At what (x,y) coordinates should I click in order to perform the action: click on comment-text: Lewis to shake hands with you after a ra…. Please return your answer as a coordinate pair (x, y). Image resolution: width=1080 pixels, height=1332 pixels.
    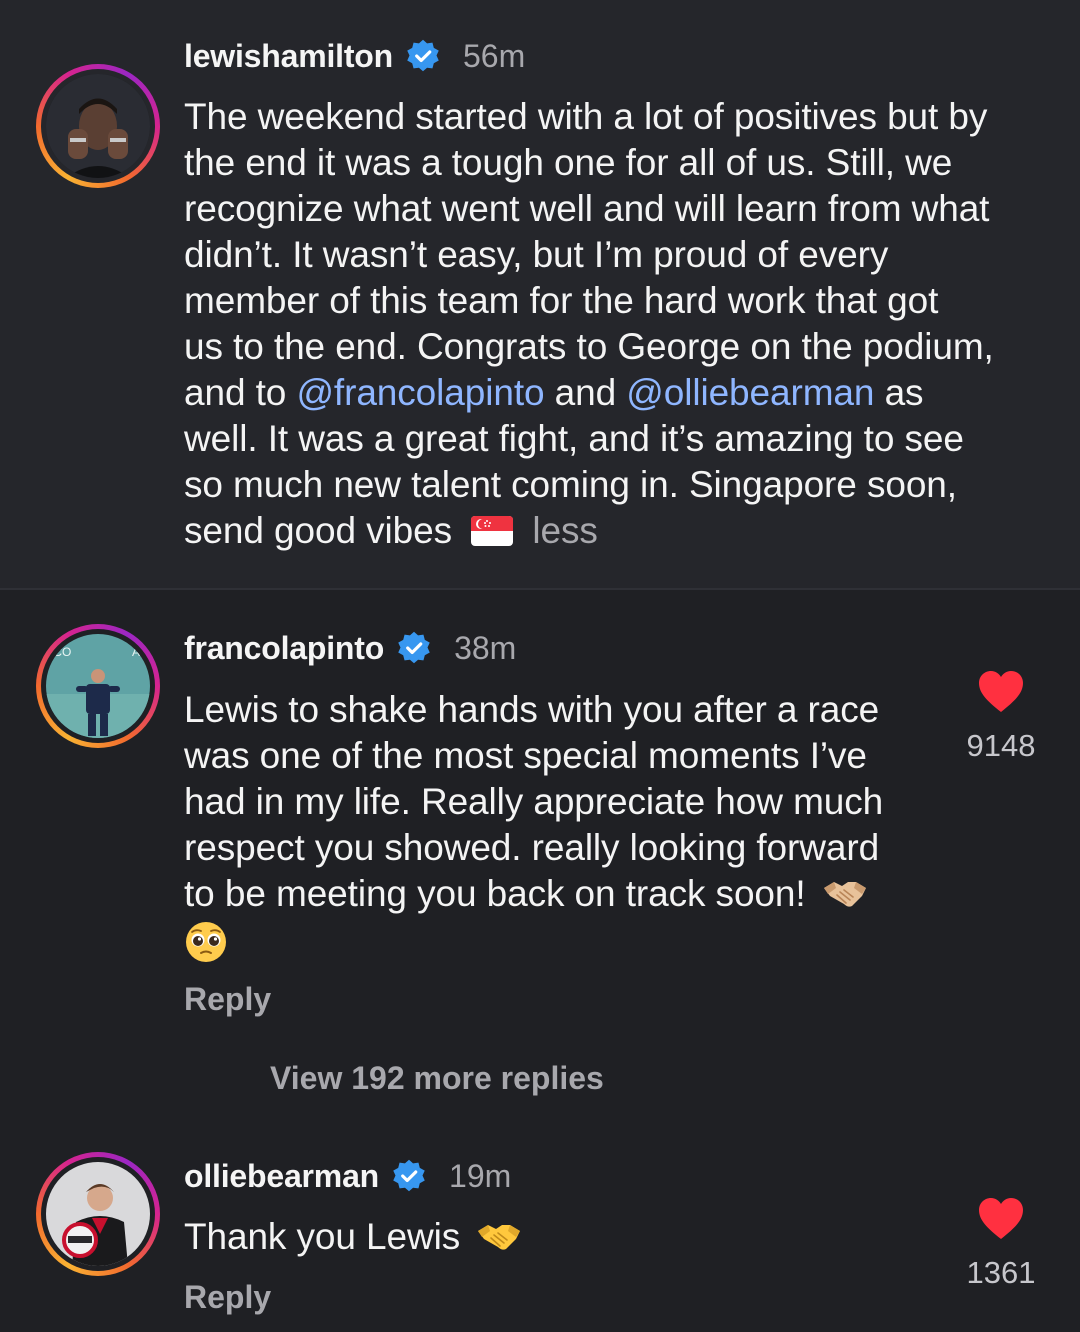
    Looking at the image, I should click on (564, 825).